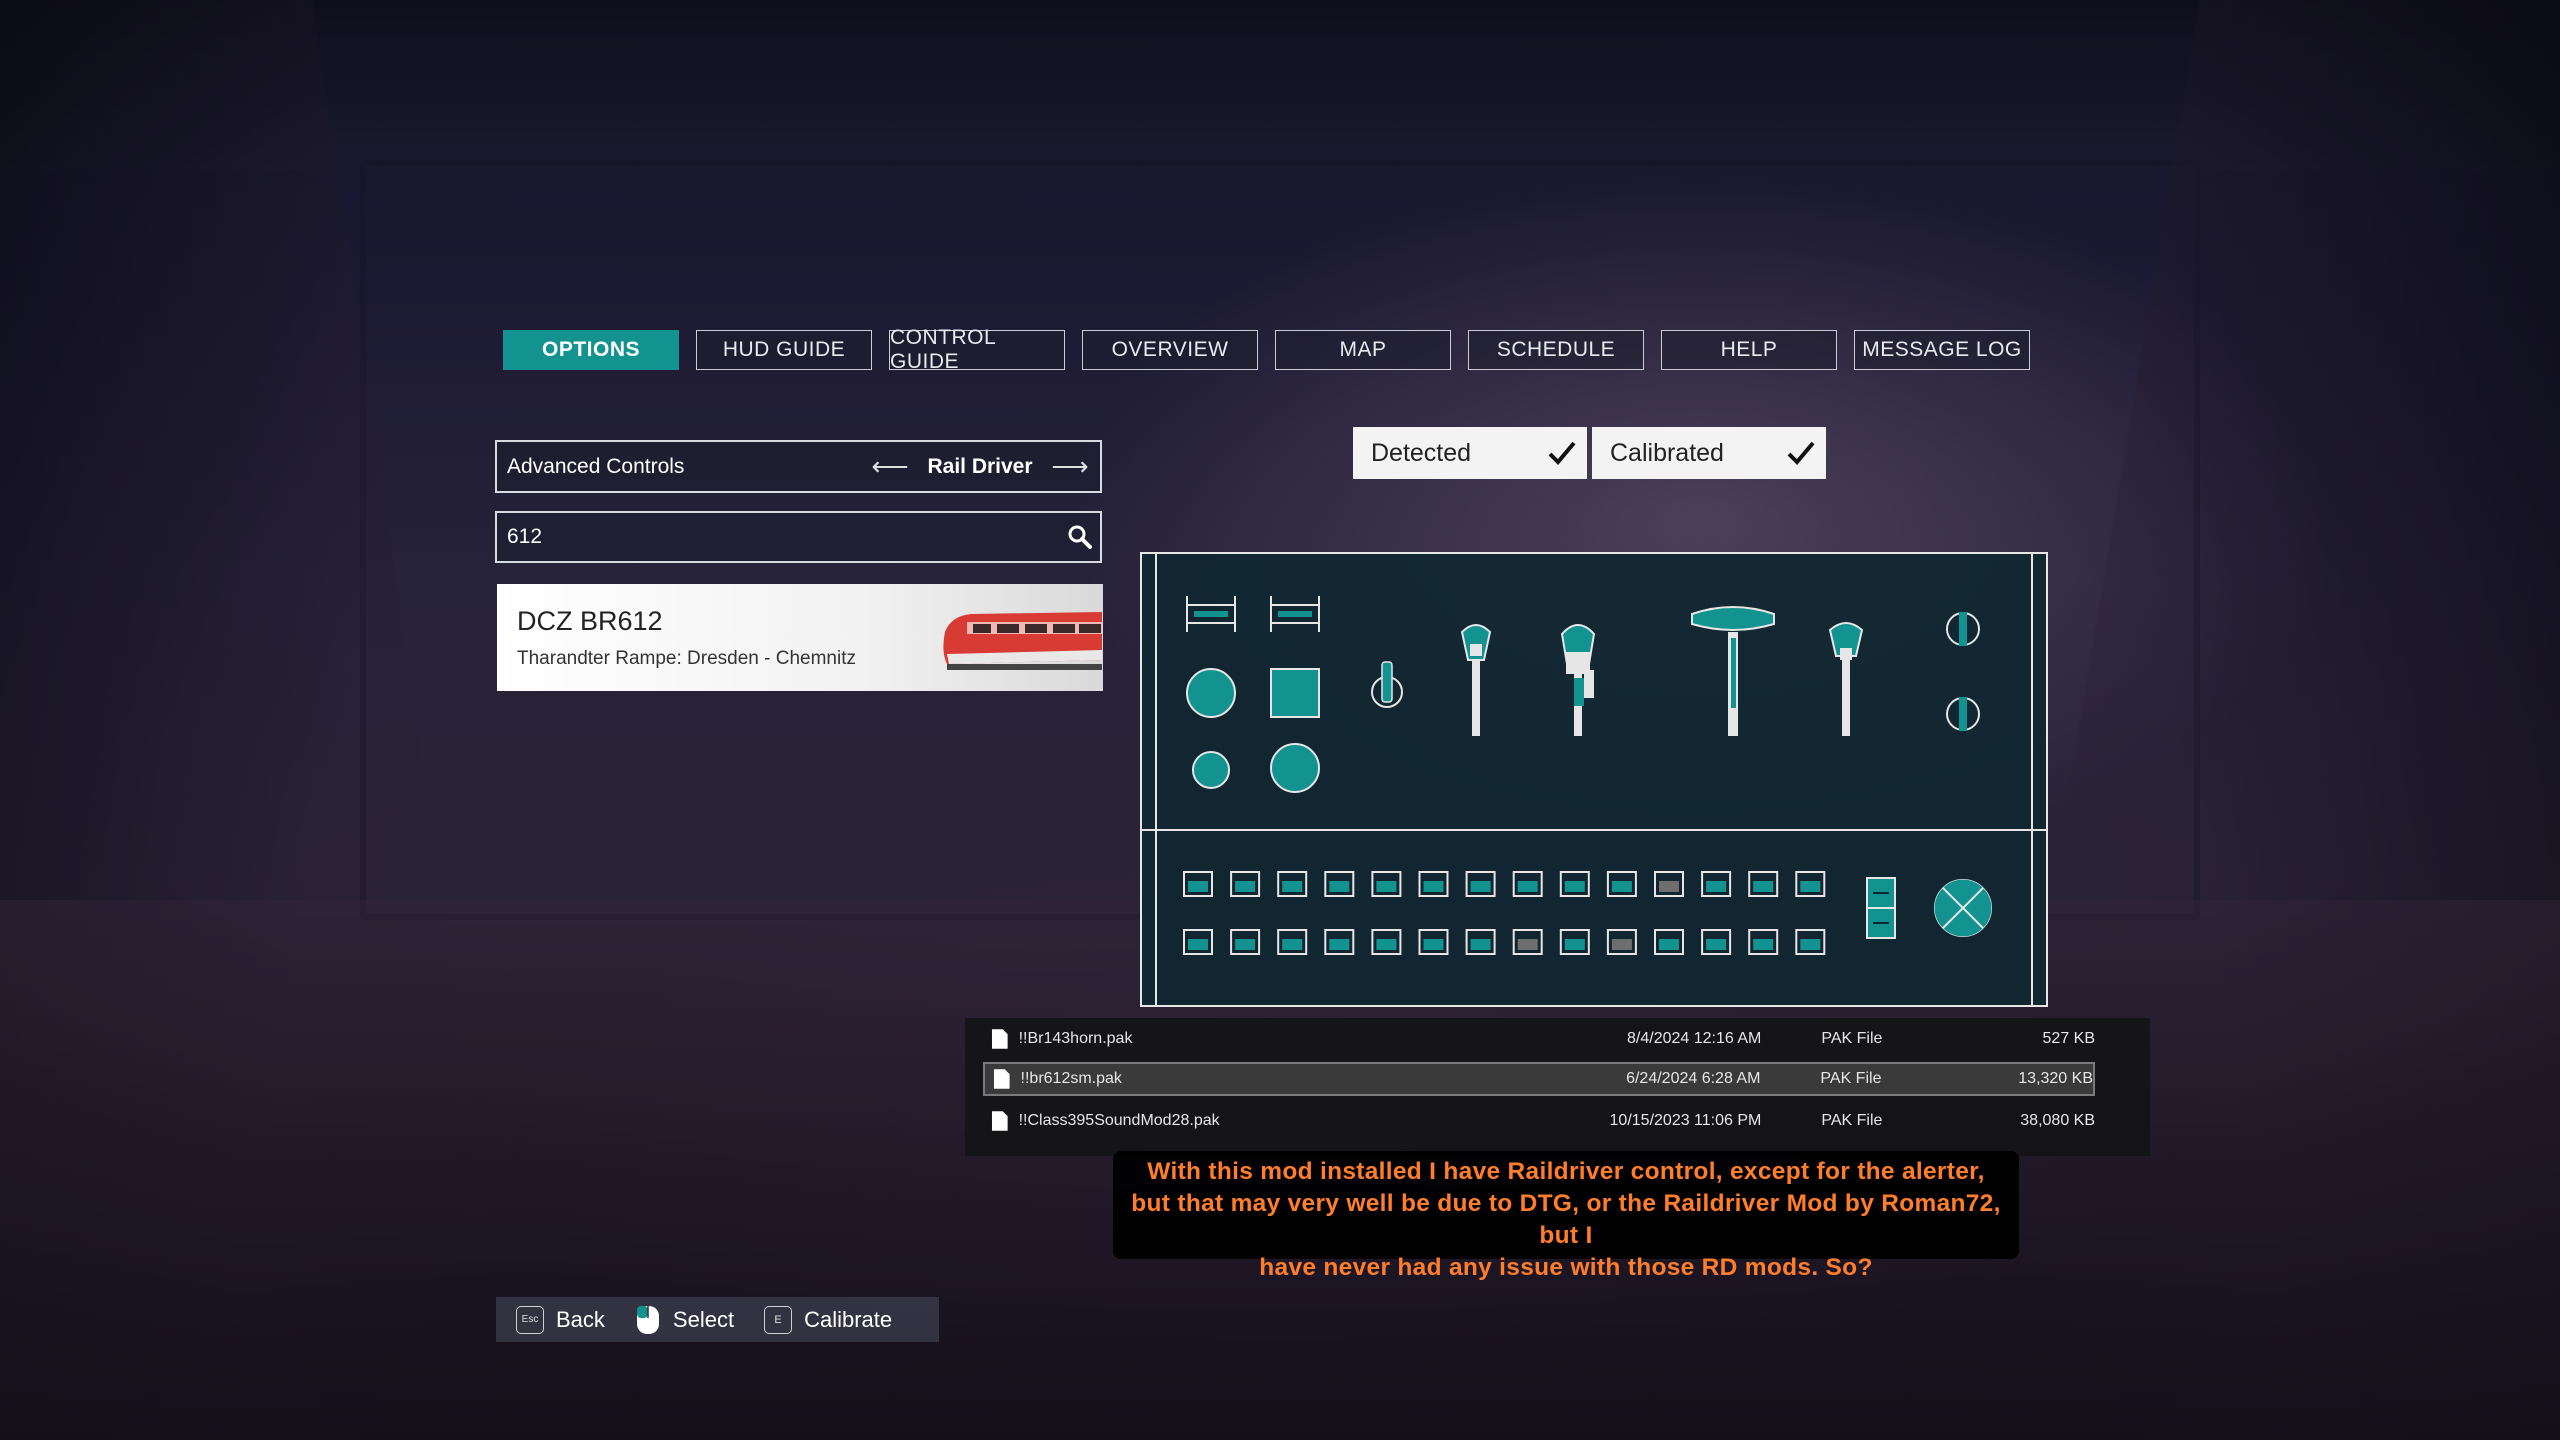 The height and width of the screenshot is (1440, 2560). What do you see at coordinates (591, 350) in the screenshot?
I see `tab-options: OPTIONS` at bounding box center [591, 350].